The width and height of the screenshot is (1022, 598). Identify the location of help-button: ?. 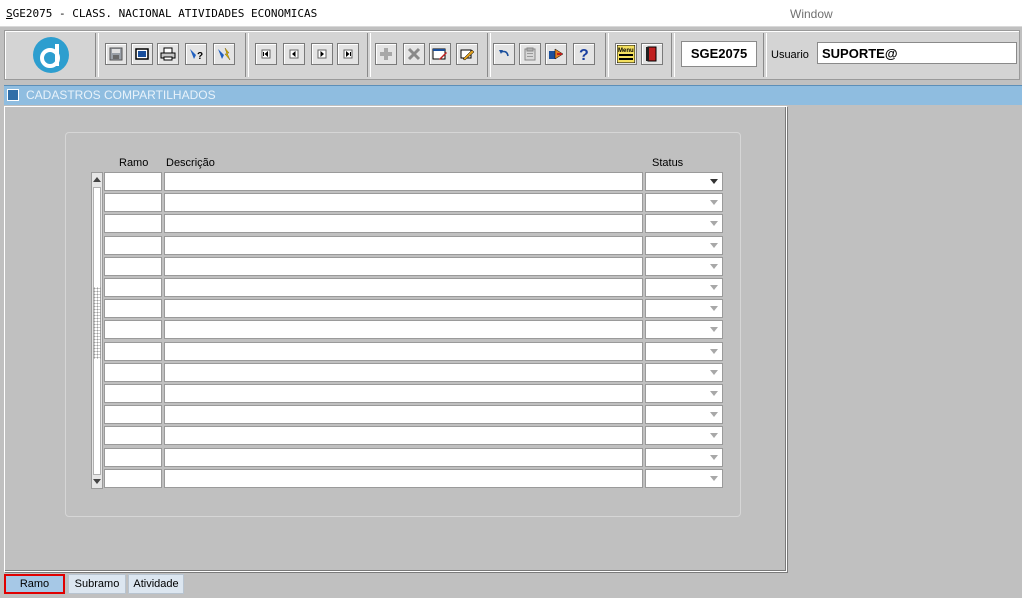
(584, 54).